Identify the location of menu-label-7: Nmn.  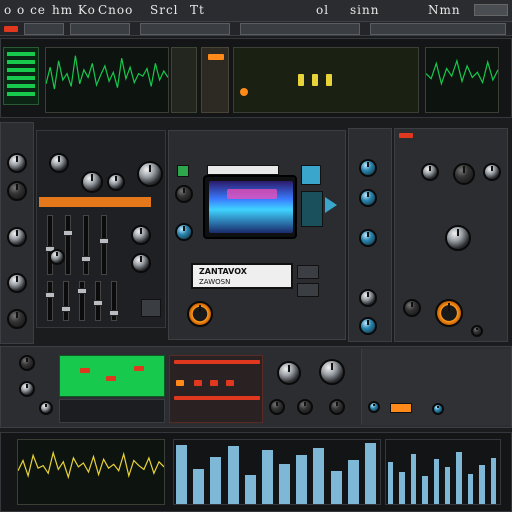
(444, 10).